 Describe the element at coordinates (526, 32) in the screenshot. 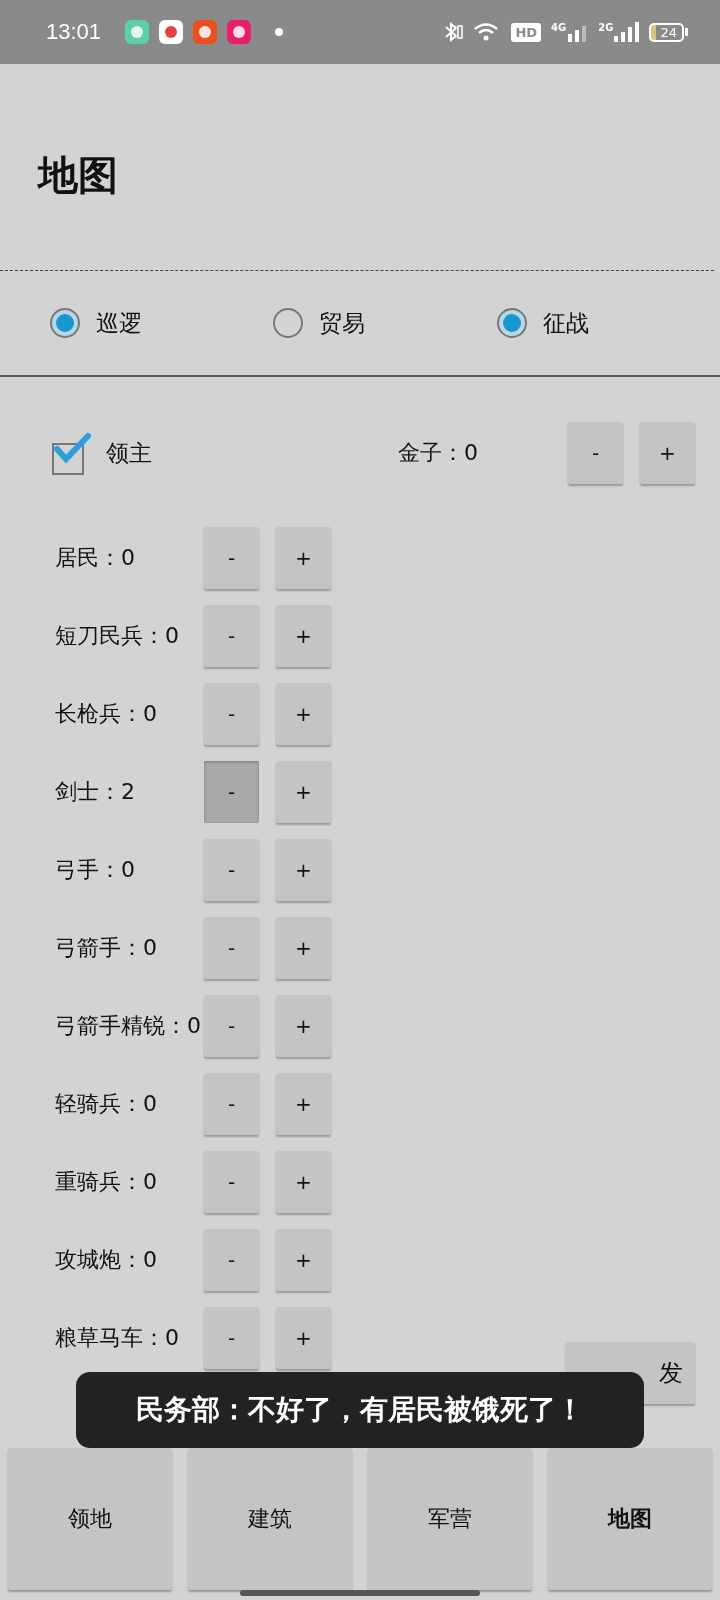

I see `hd-badge: HD` at that location.